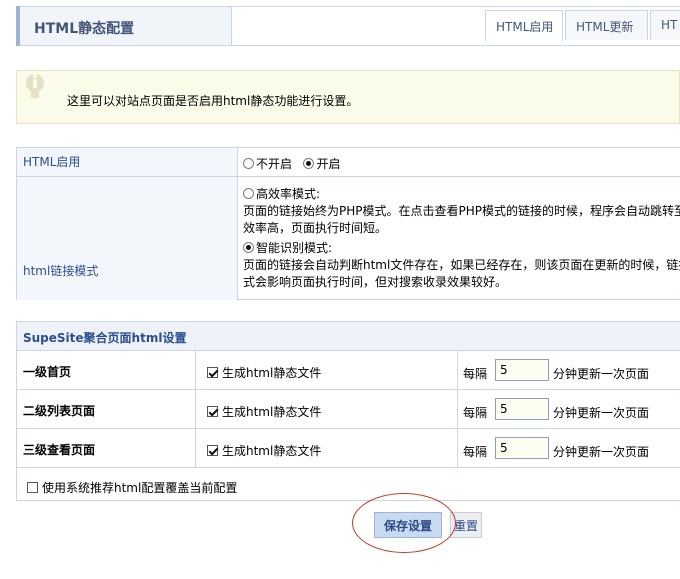  Describe the element at coordinates (309, 163) in the screenshot. I see `radio-enable` at that location.